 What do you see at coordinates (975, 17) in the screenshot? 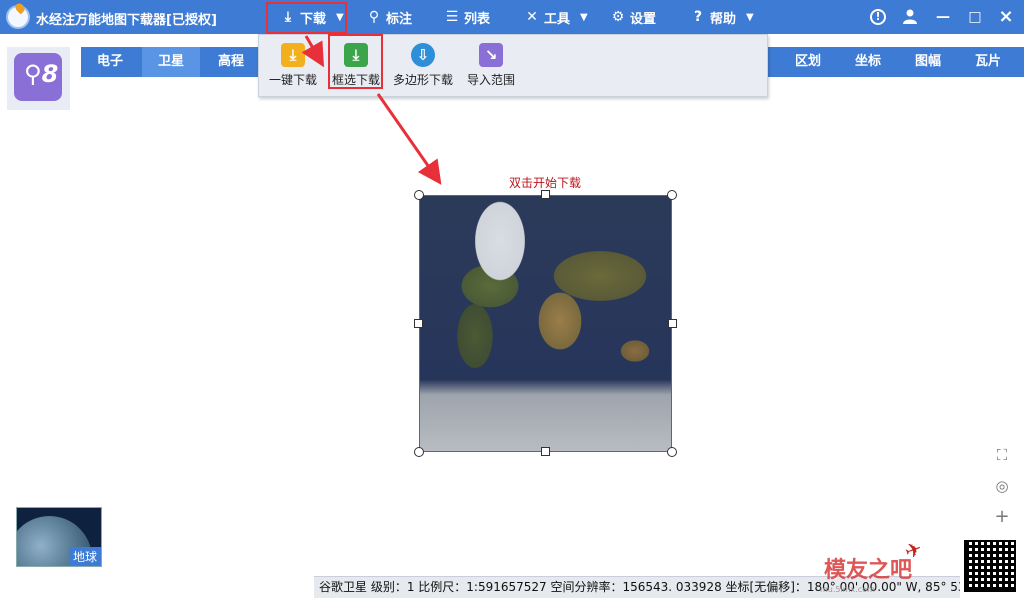
I see `maximize-button: □` at bounding box center [975, 17].